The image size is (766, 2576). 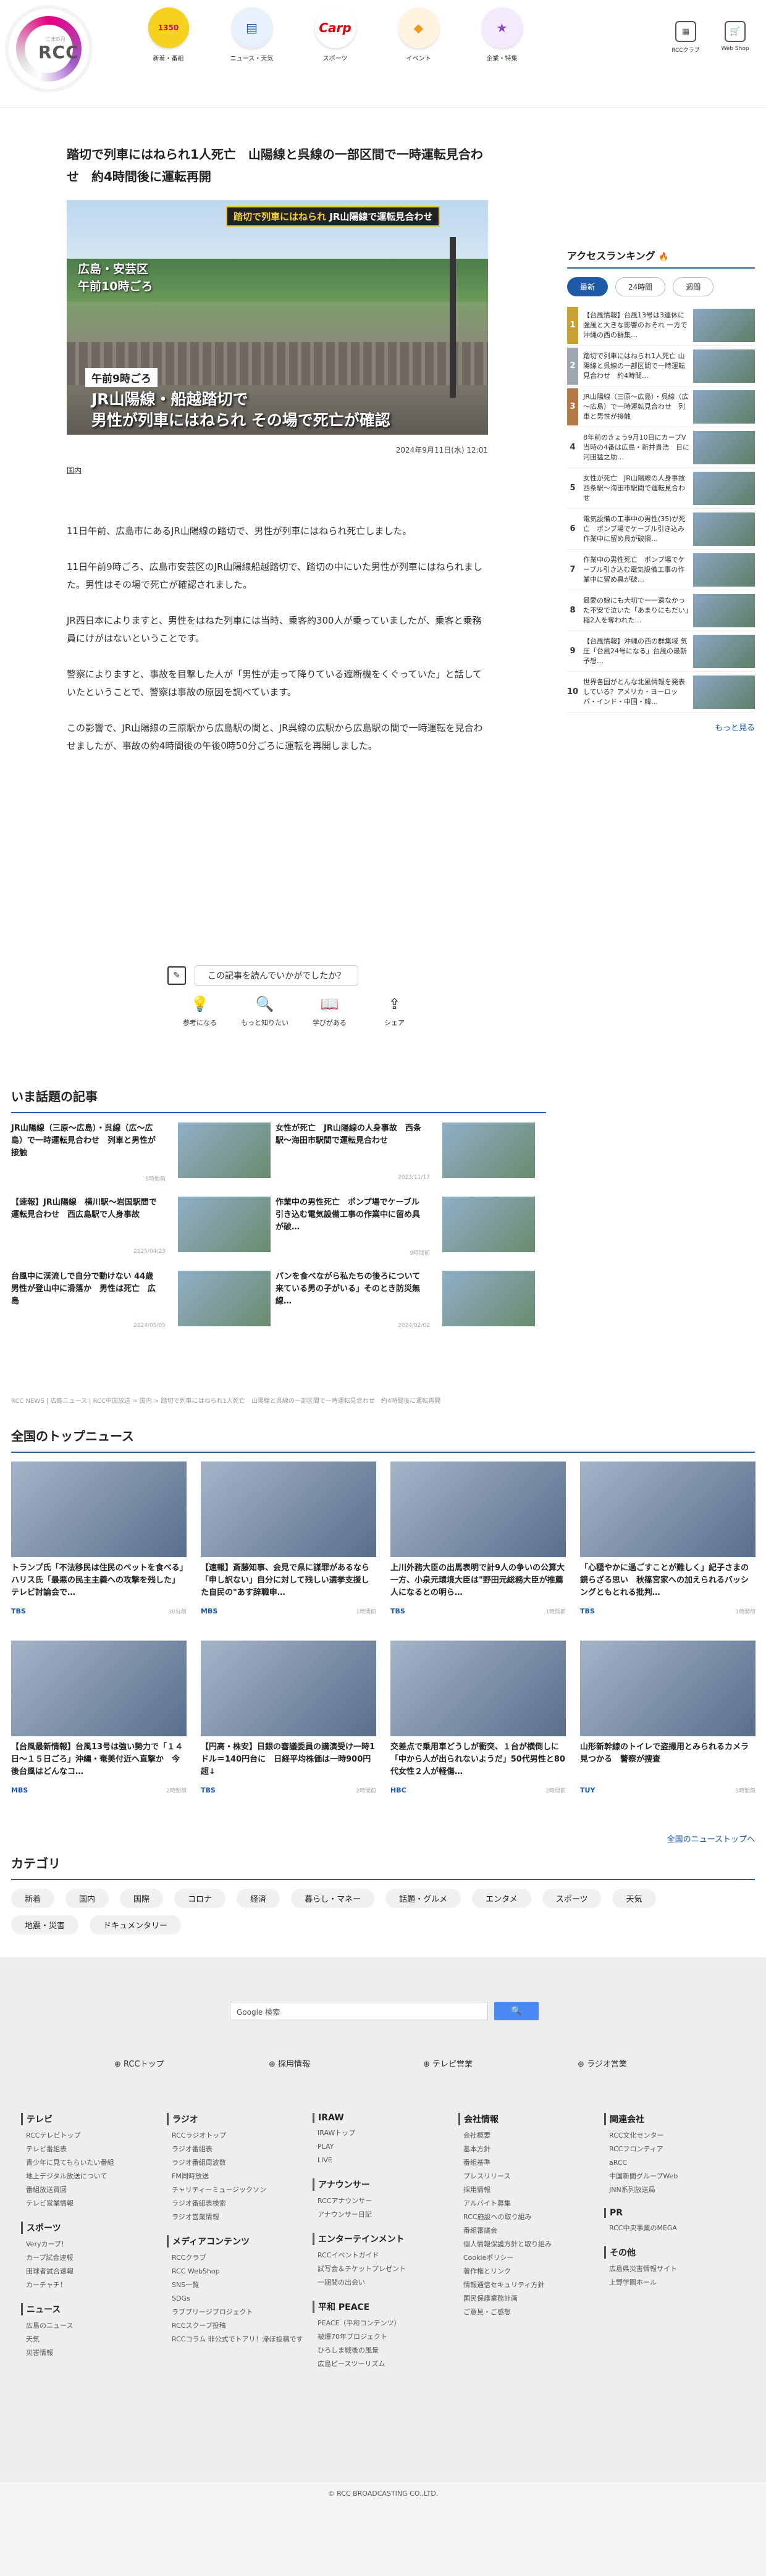 I want to click on footer-link: ラブプリージプロジェクト, so click(x=238, y=2312).